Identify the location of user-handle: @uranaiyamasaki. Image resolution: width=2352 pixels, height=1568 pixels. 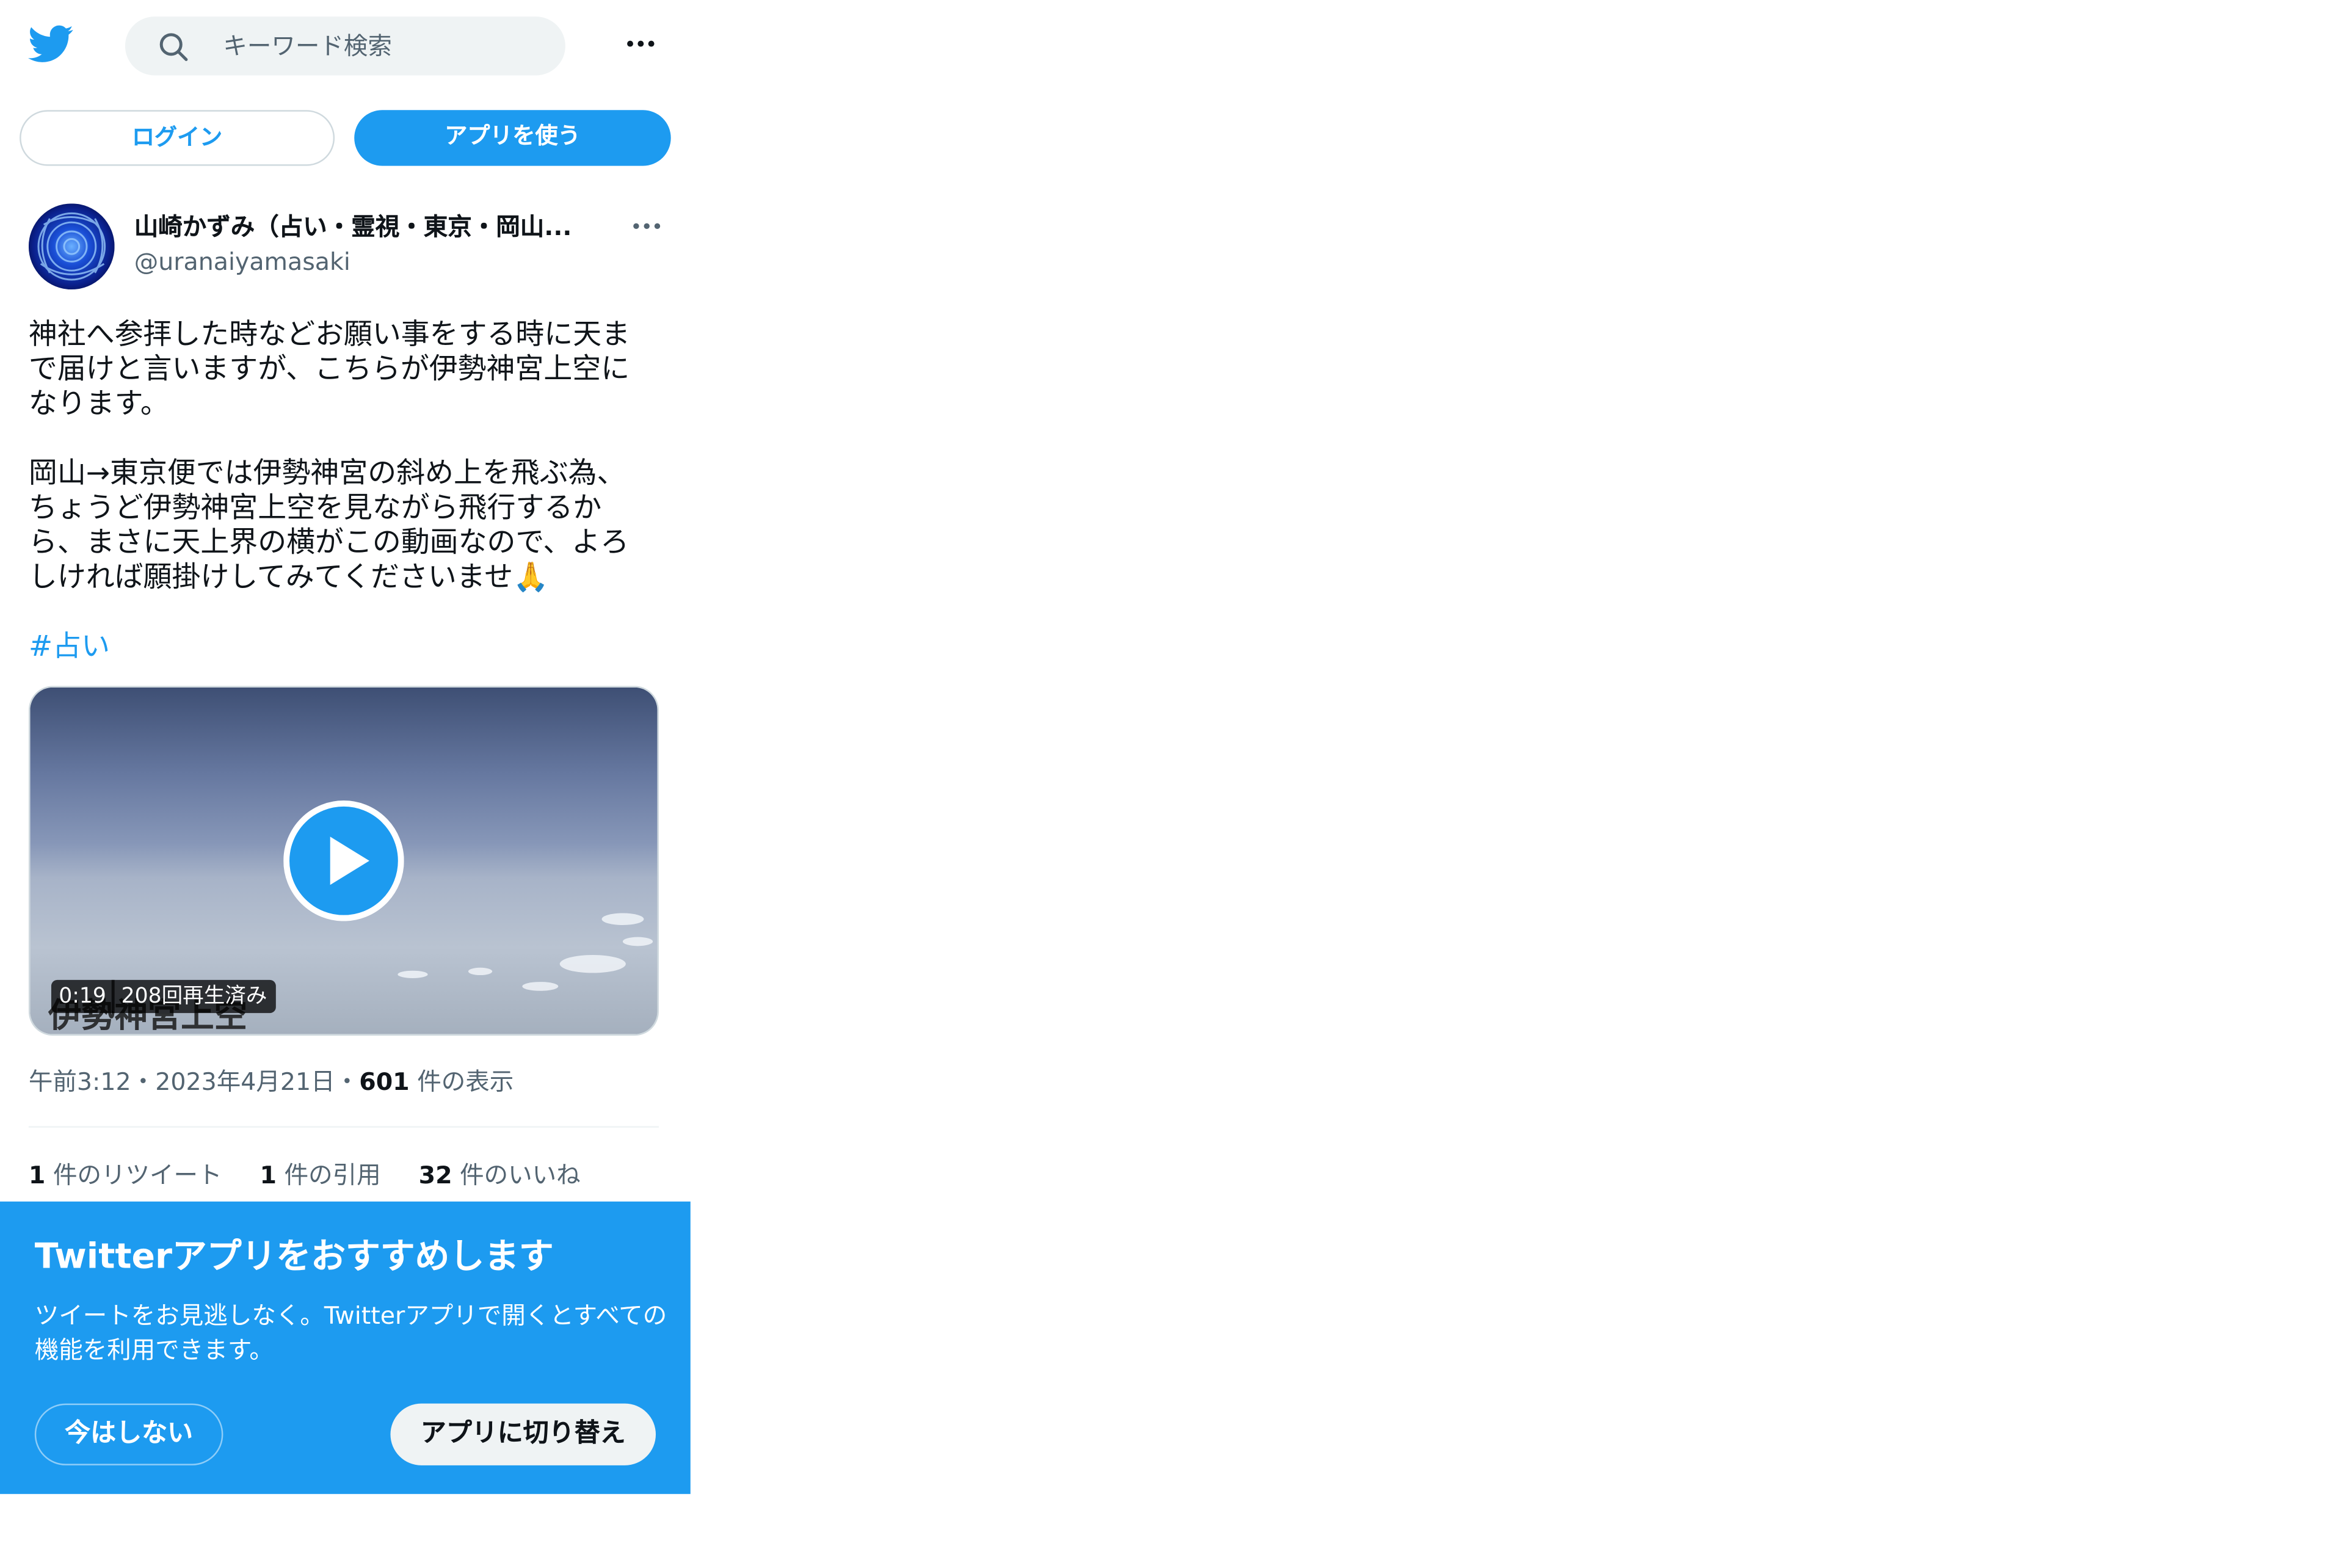
(242, 261).